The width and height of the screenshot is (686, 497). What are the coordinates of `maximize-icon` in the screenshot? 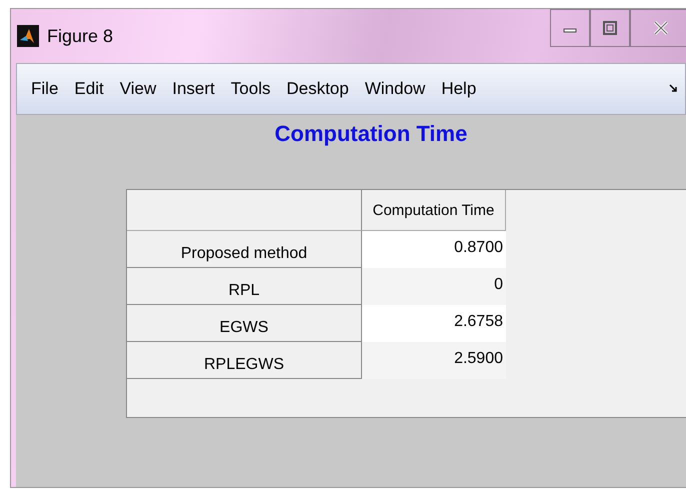 It's located at (610, 28).